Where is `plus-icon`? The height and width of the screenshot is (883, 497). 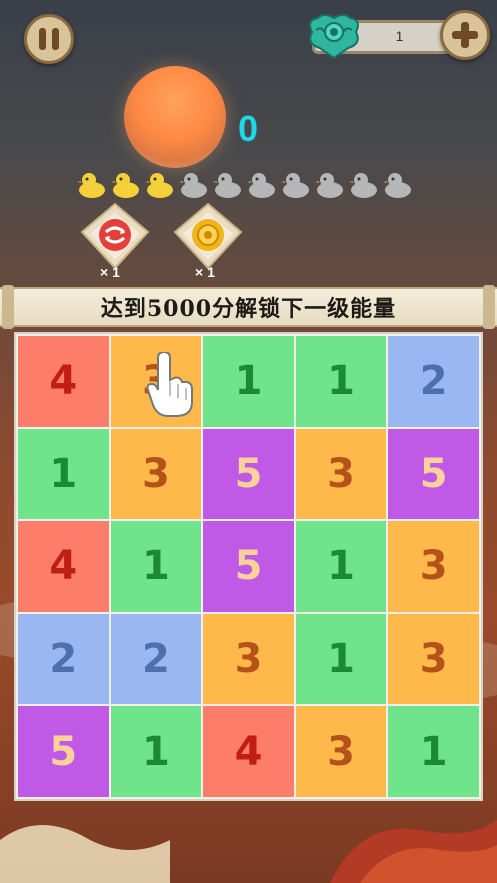 plus-icon is located at coordinates (465, 35).